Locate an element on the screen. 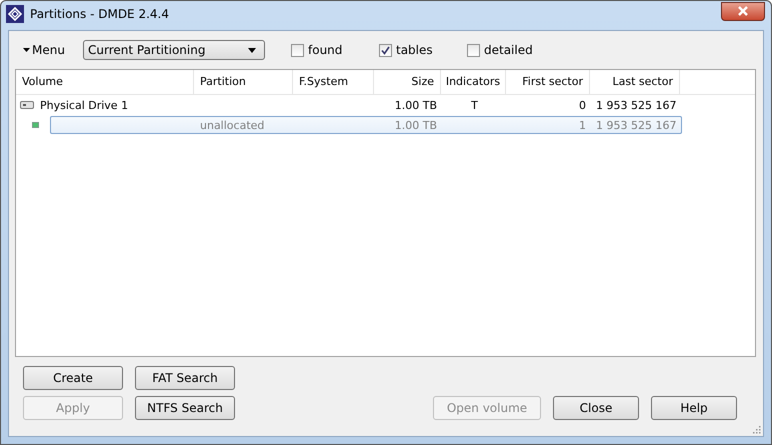  column-header: F.System is located at coordinates (333, 82).